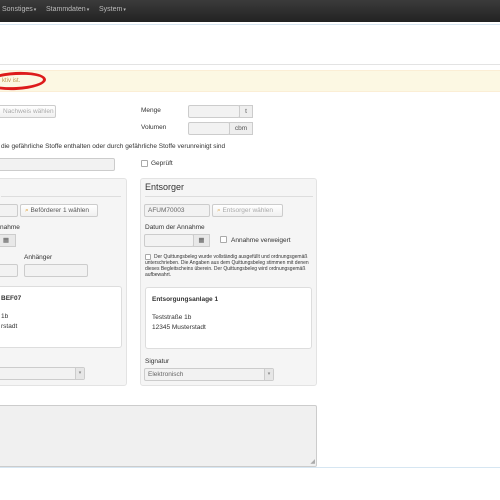  Describe the element at coordinates (56, 270) in the screenshot. I see `anhaenger-input` at that location.